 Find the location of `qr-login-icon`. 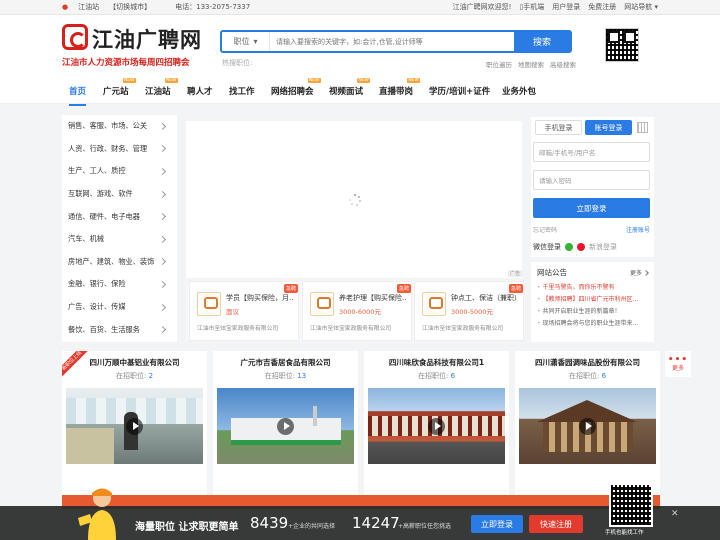

qr-login-icon is located at coordinates (642, 127).